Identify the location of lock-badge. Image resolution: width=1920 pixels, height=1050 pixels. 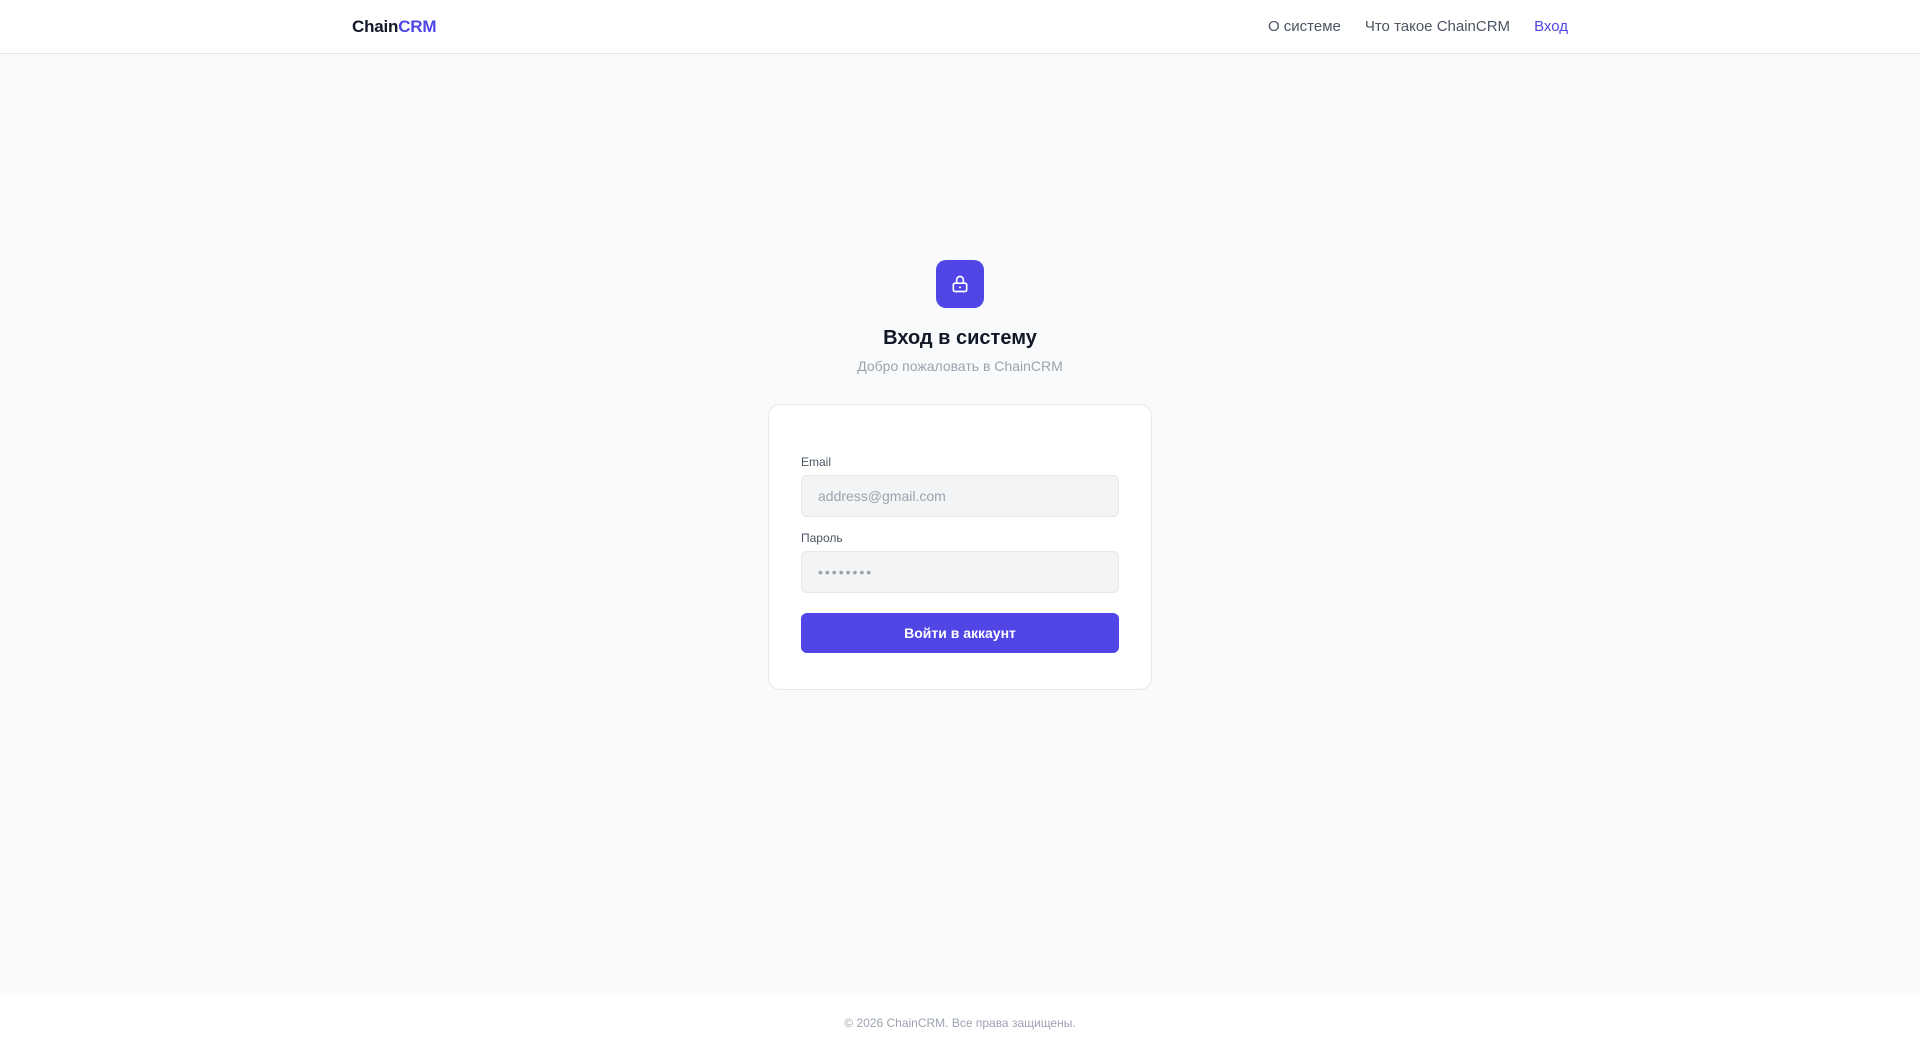
(960, 284).